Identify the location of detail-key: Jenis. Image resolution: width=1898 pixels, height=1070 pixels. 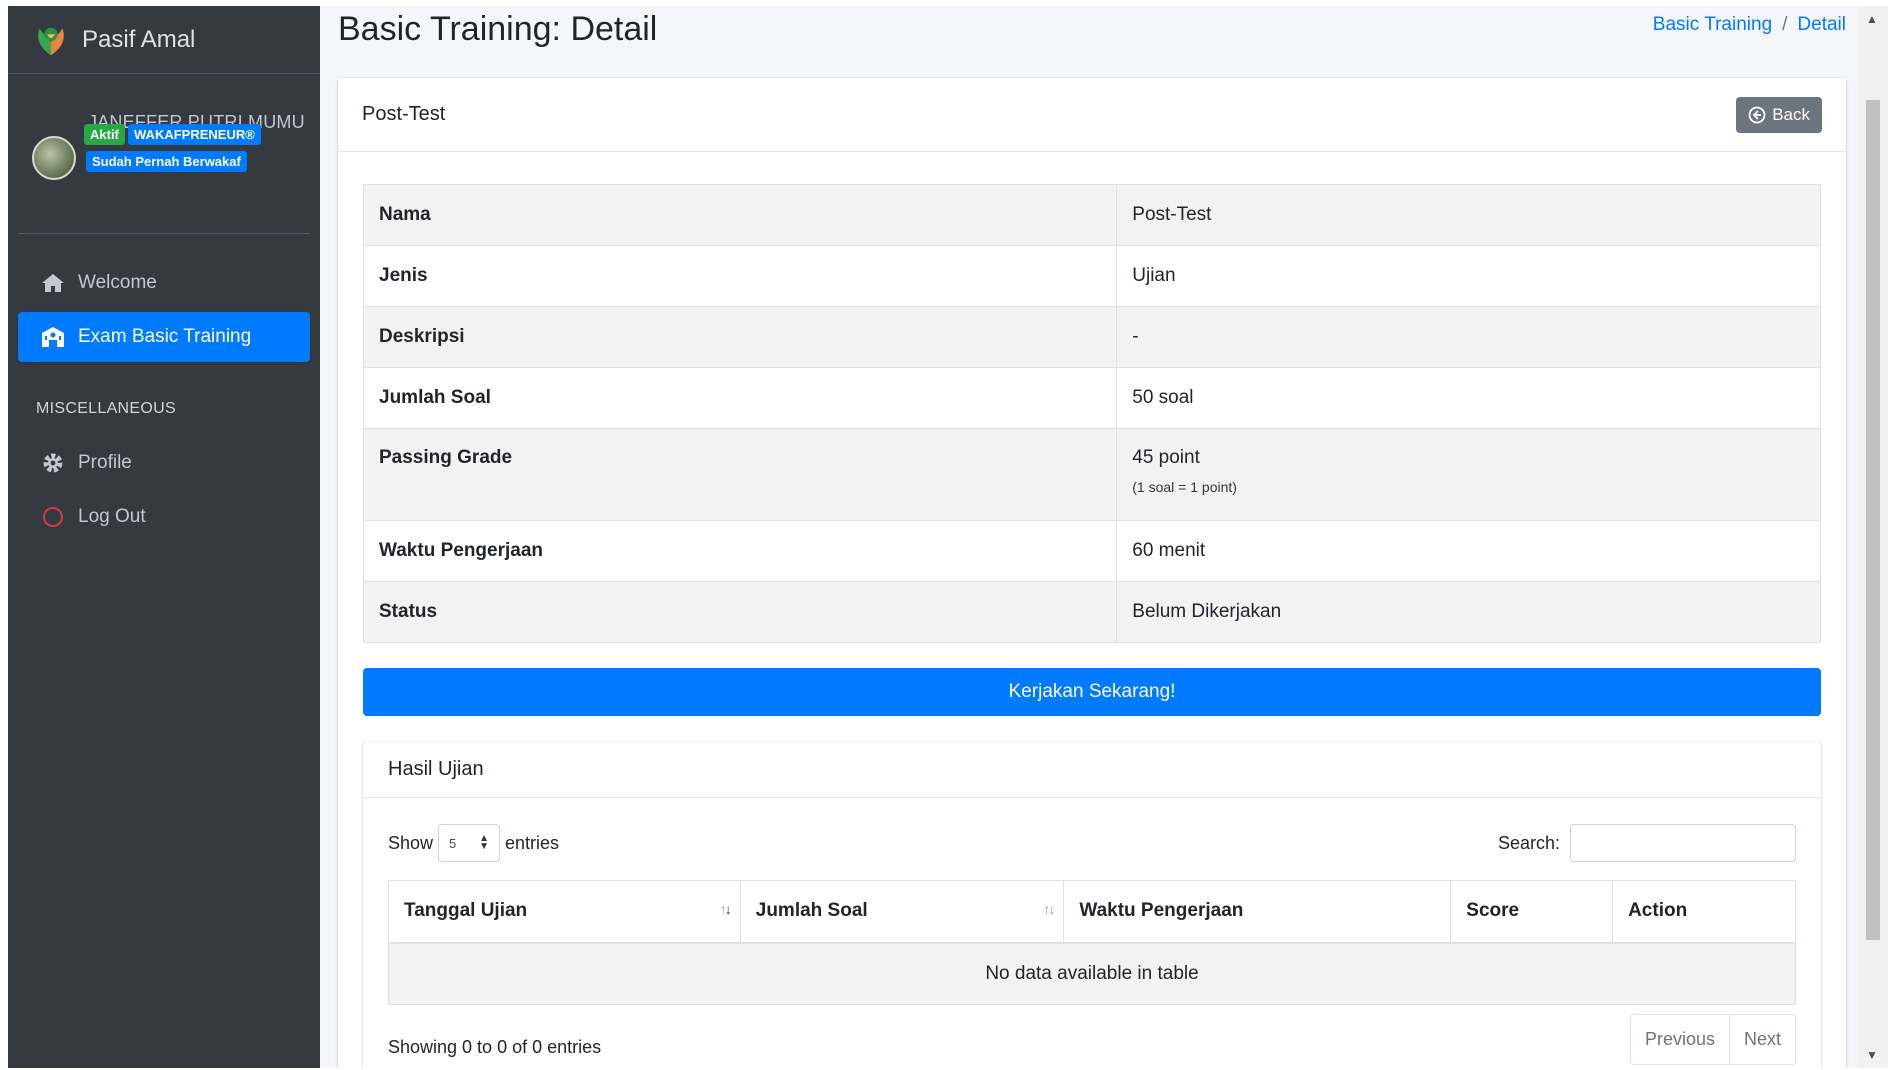
(740, 276).